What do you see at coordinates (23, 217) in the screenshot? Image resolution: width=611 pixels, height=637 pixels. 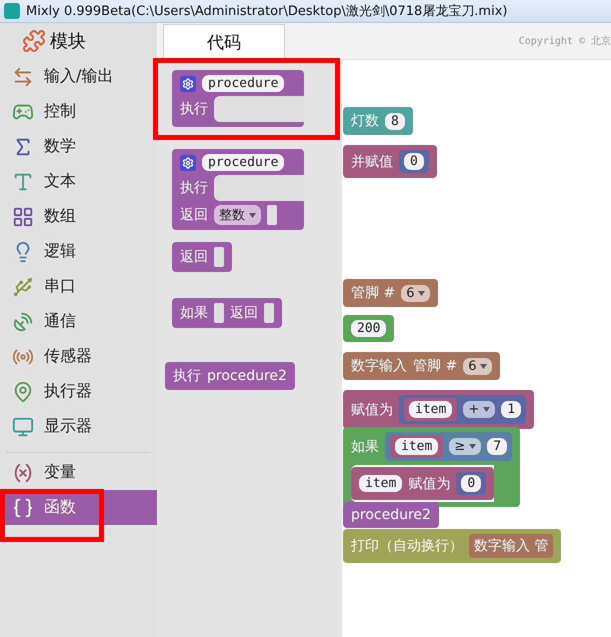 I see `grid-icon` at bounding box center [23, 217].